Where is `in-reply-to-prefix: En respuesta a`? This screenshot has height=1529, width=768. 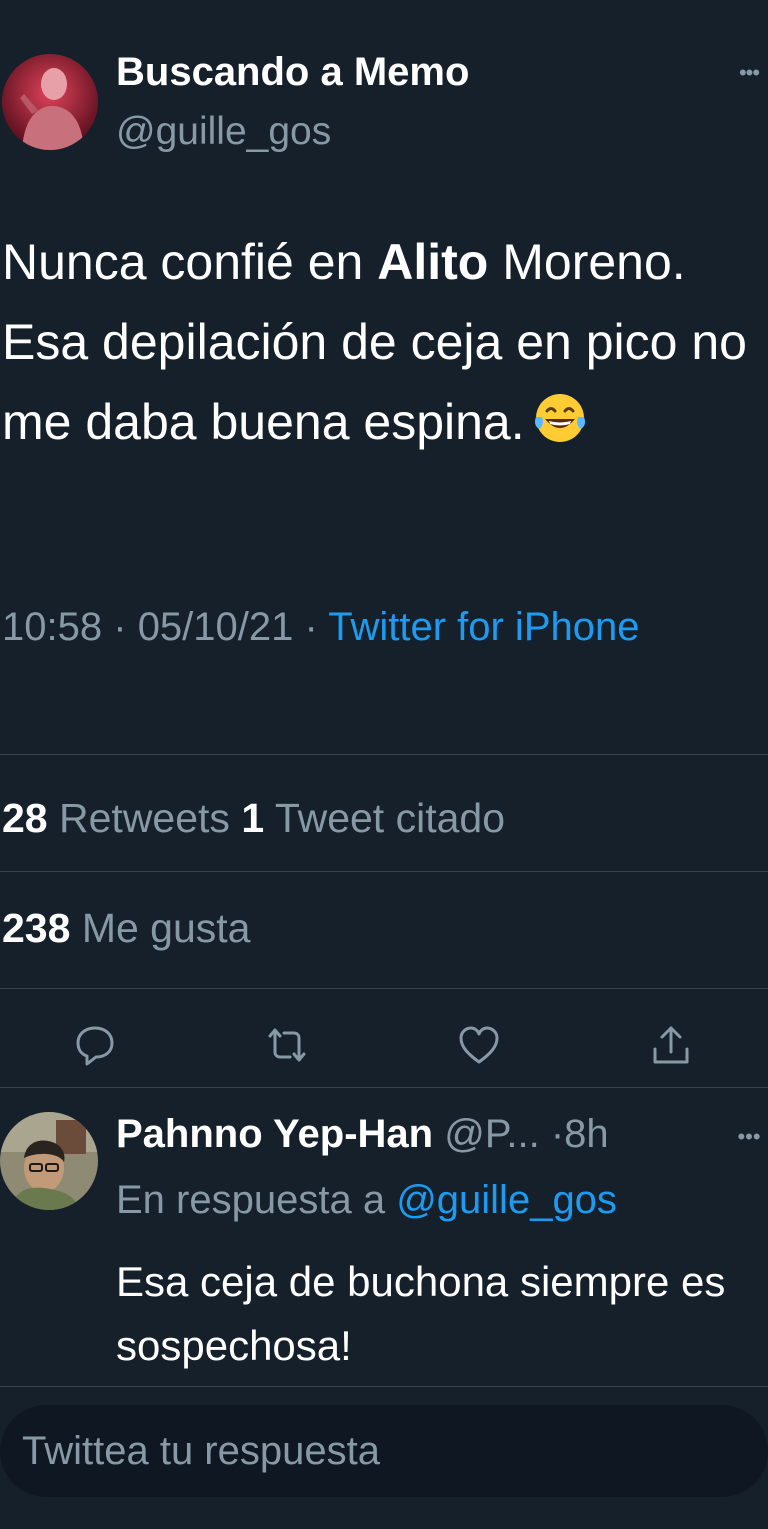 in-reply-to-prefix: En respuesta a is located at coordinates (251, 1200).